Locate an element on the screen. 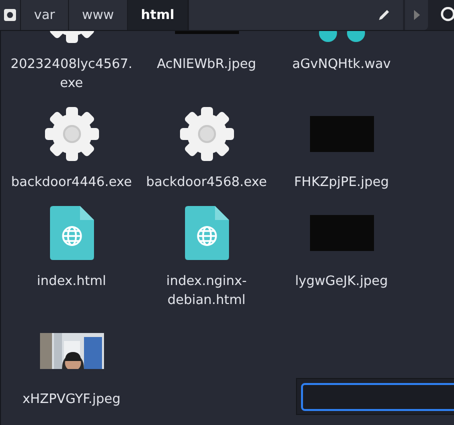 The image size is (454, 425). file-name: backdoor4446.exe is located at coordinates (71, 182).